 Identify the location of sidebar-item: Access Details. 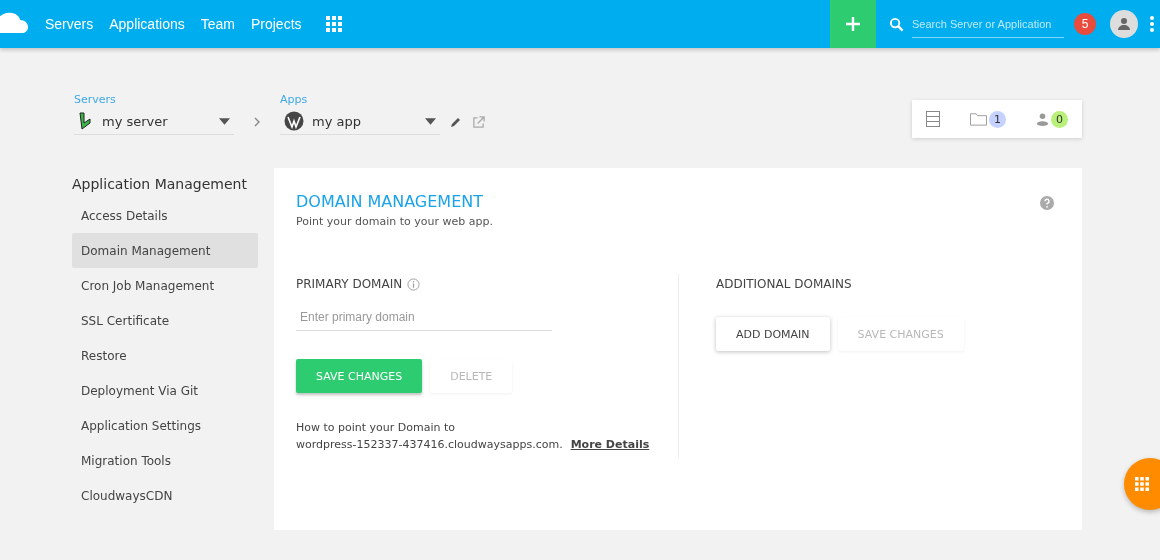
(165, 215).